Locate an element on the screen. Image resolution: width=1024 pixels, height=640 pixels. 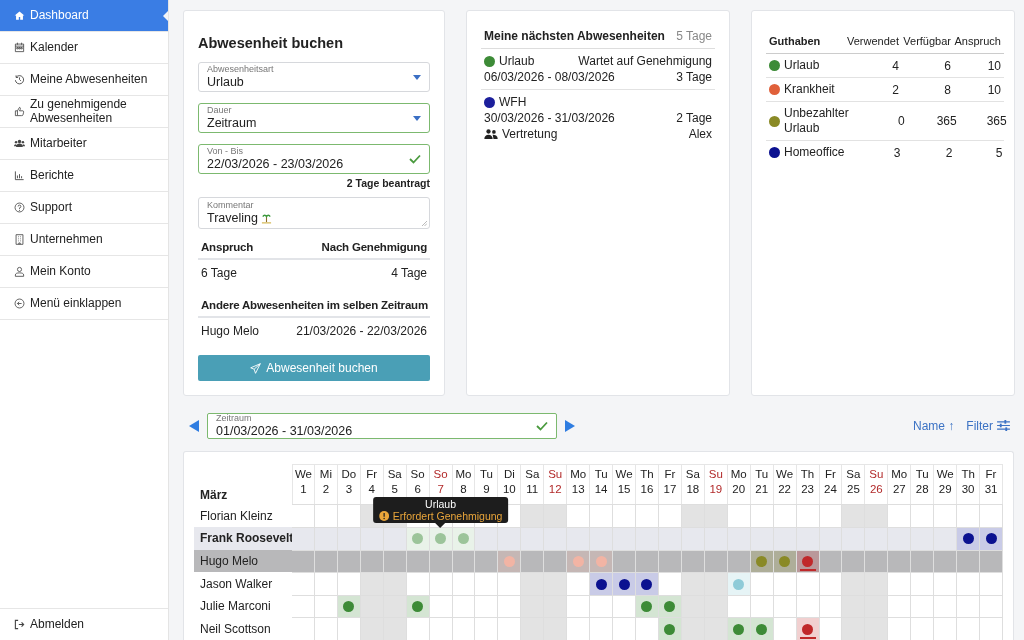
employee-name: Hugo Melo is located at coordinates (243, 561).